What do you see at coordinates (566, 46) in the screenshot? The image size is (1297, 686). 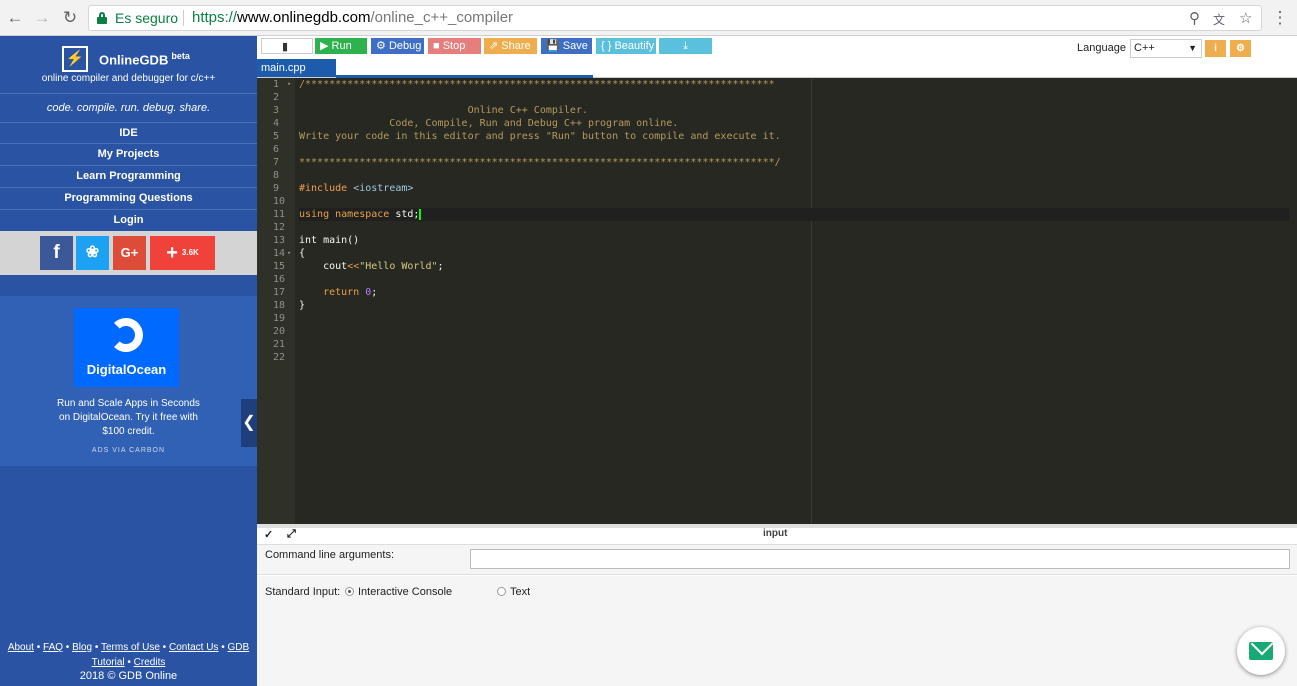 I see `save-button: 💾 Save` at bounding box center [566, 46].